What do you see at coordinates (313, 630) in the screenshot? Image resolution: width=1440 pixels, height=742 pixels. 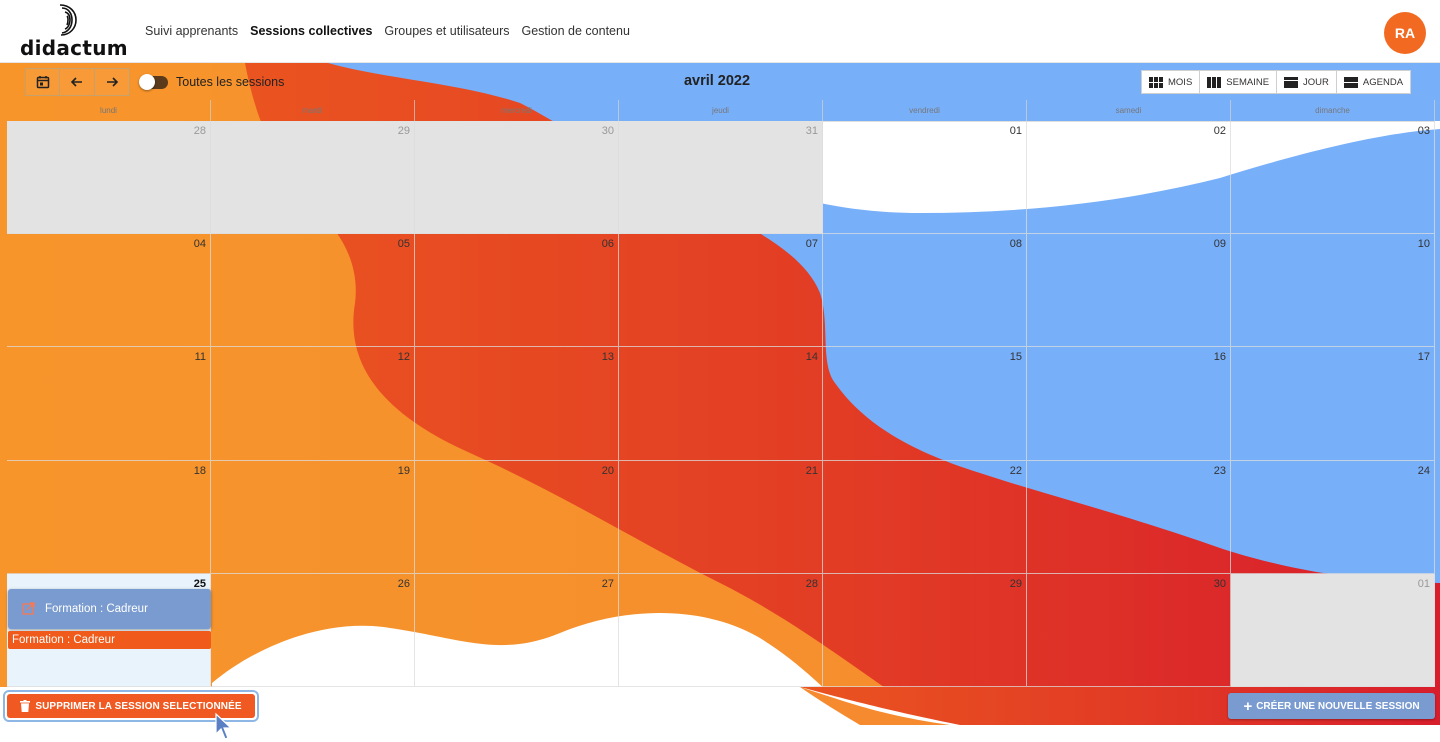 I see `day-cell: 26` at bounding box center [313, 630].